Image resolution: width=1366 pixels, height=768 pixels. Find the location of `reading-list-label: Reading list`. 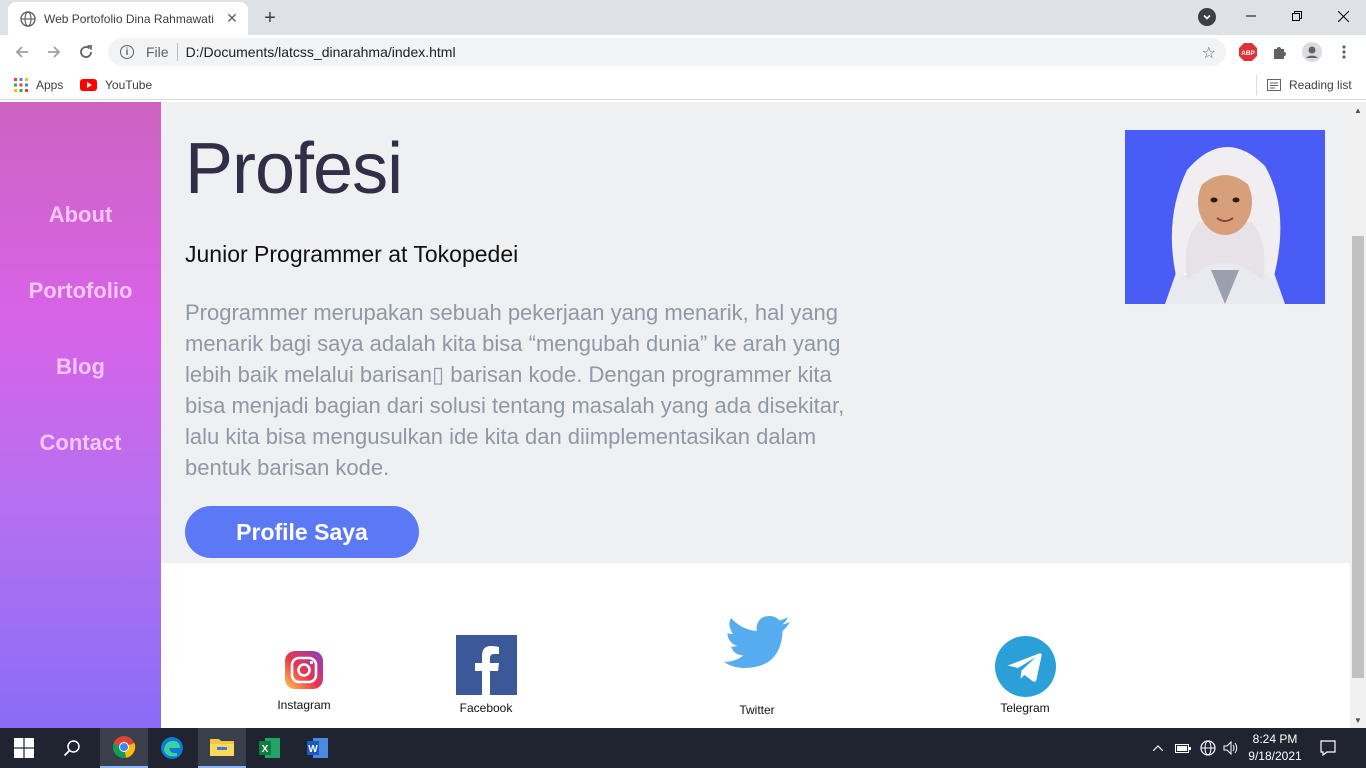

reading-list-label: Reading list is located at coordinates (1320, 85).